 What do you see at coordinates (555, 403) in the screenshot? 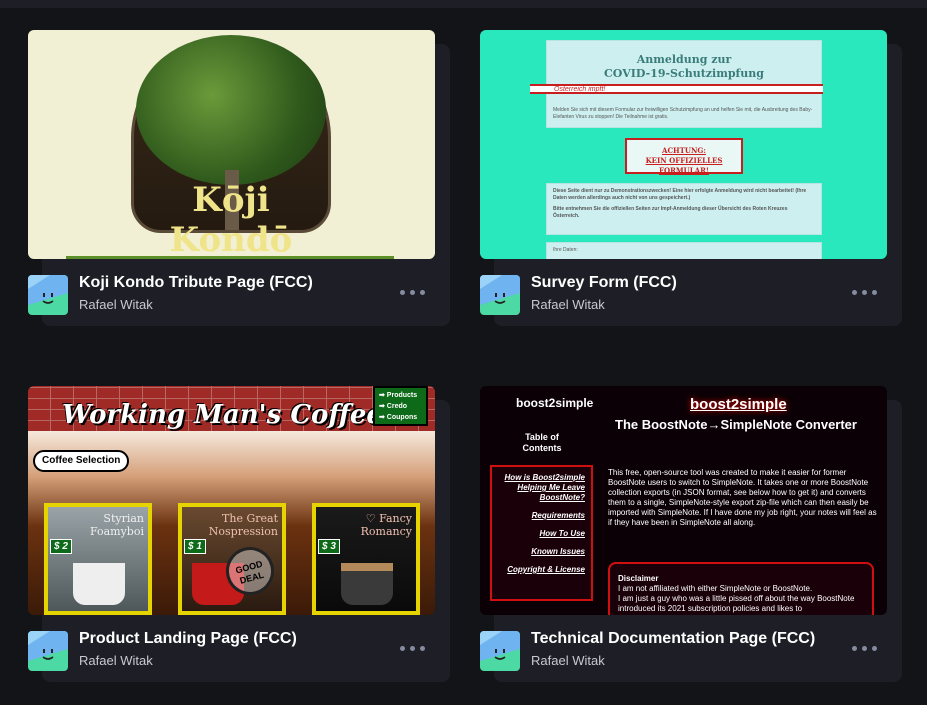
I see `tech-brand: boost2simple` at bounding box center [555, 403].